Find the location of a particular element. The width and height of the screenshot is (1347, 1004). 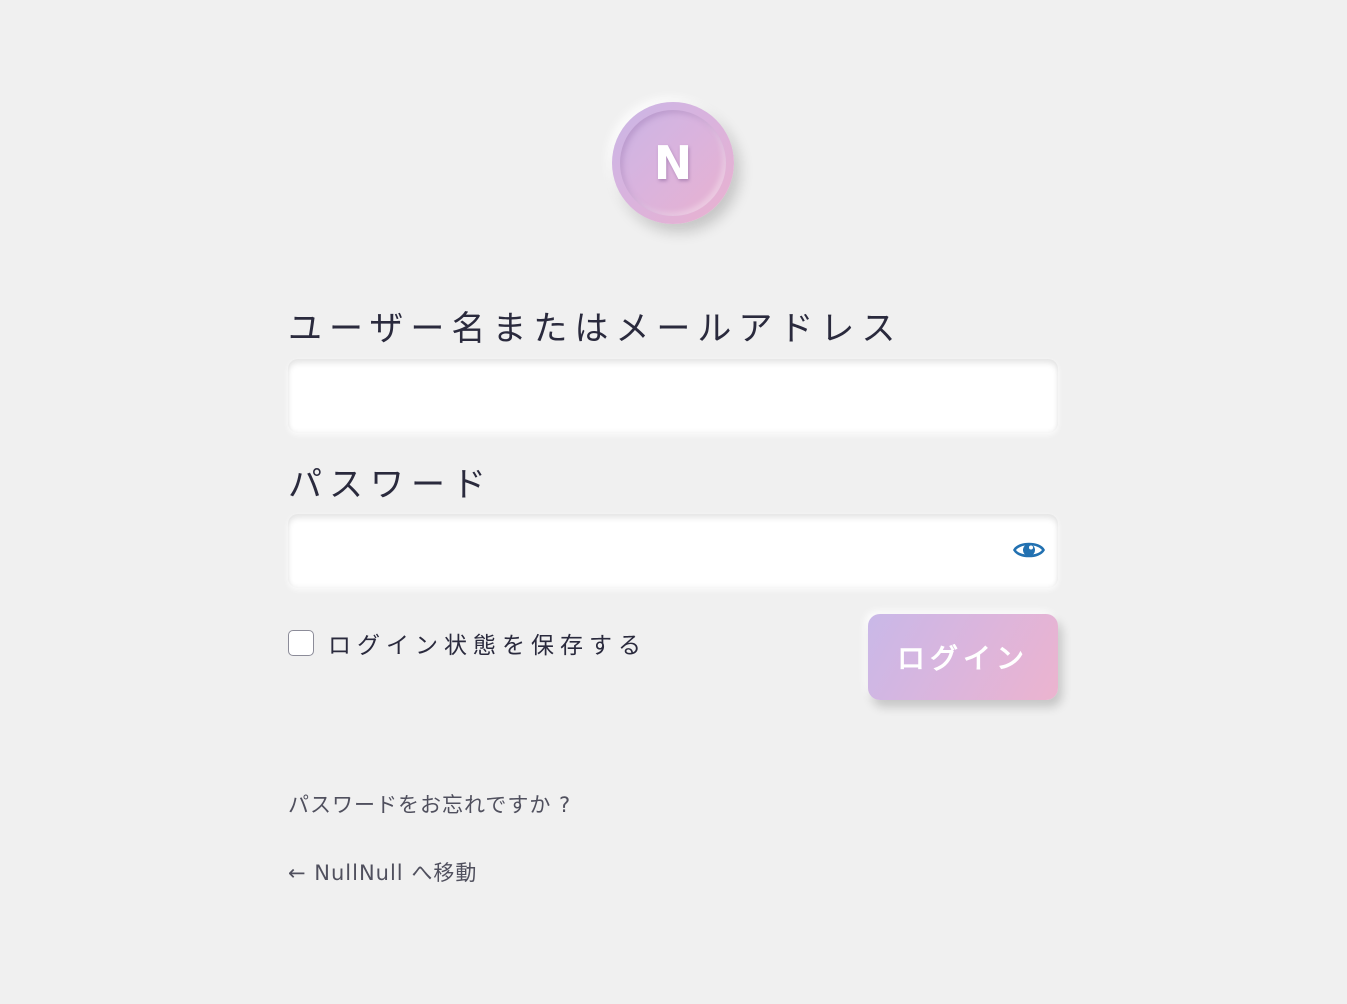

remember-me: ログイン状態を保存する is located at coordinates (467, 643).